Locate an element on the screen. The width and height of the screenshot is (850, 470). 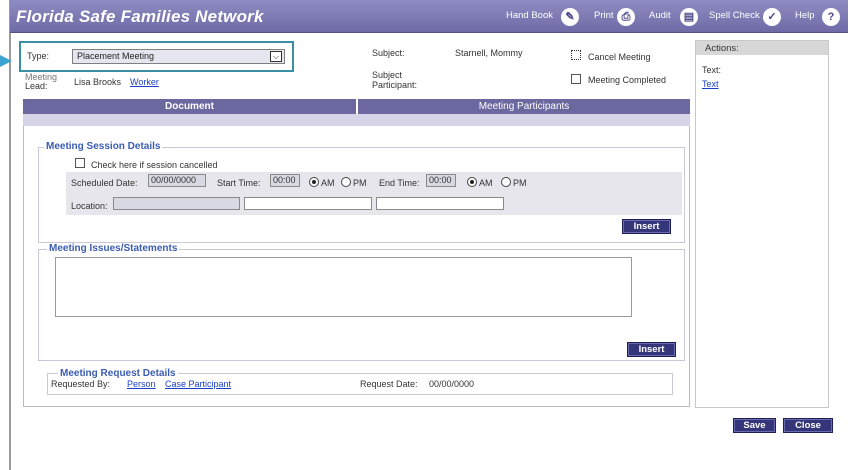
end-am-radio is located at coordinates (472, 182).